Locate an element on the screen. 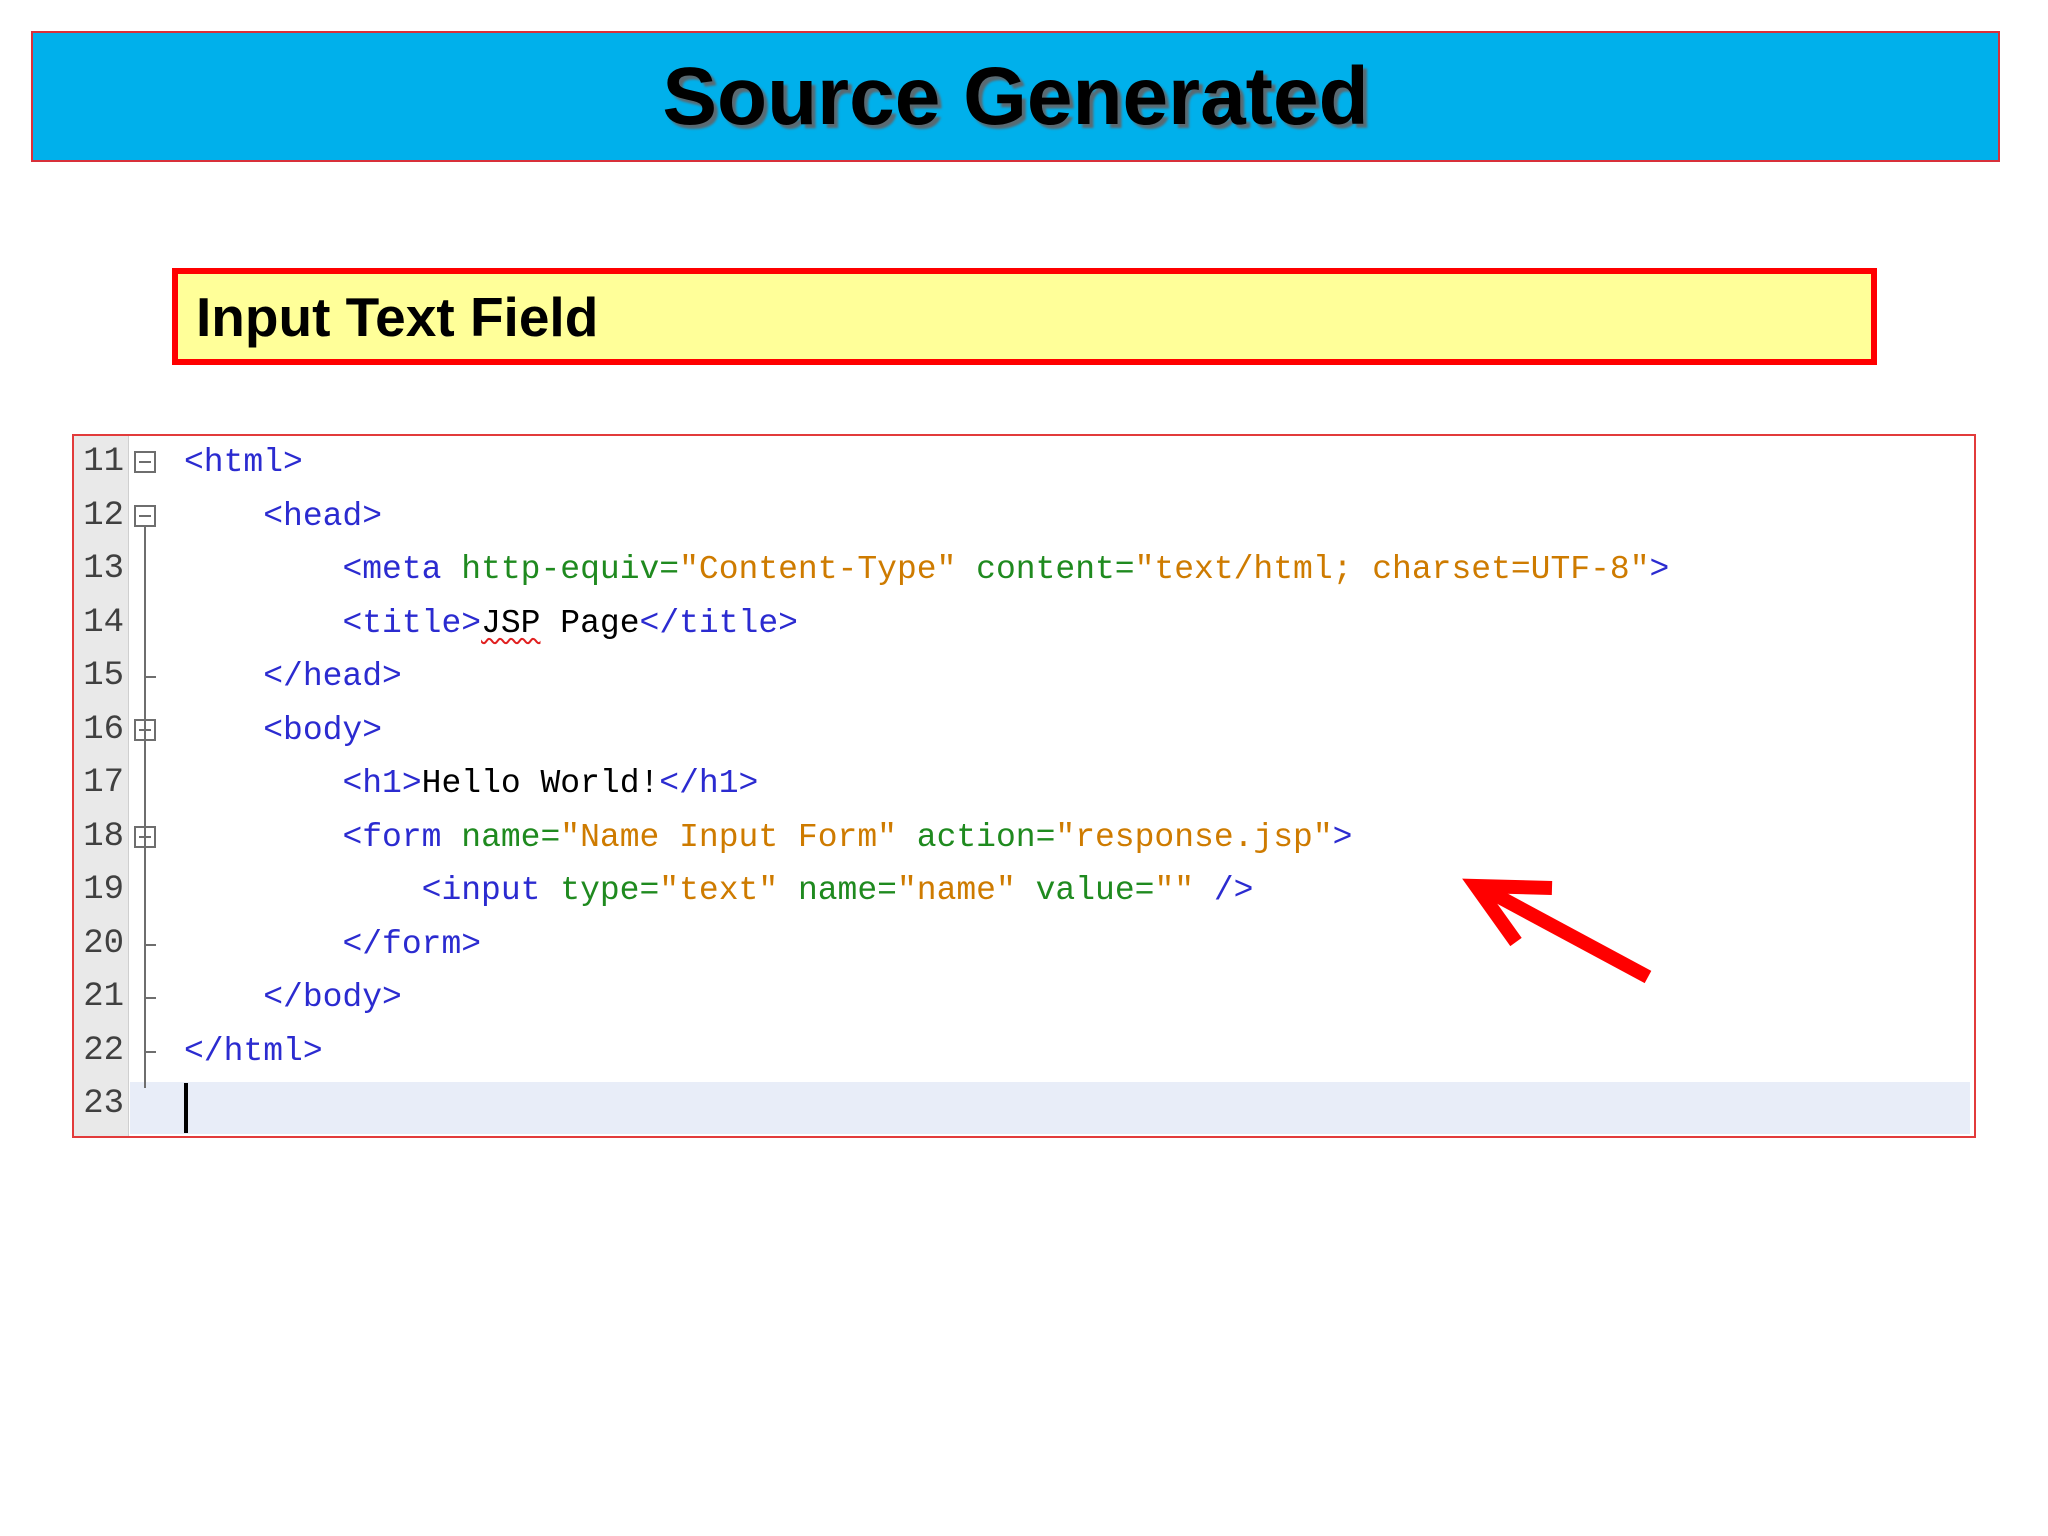 This screenshot has width=2048, height=1536. code-token: </body> is located at coordinates (332, 997).